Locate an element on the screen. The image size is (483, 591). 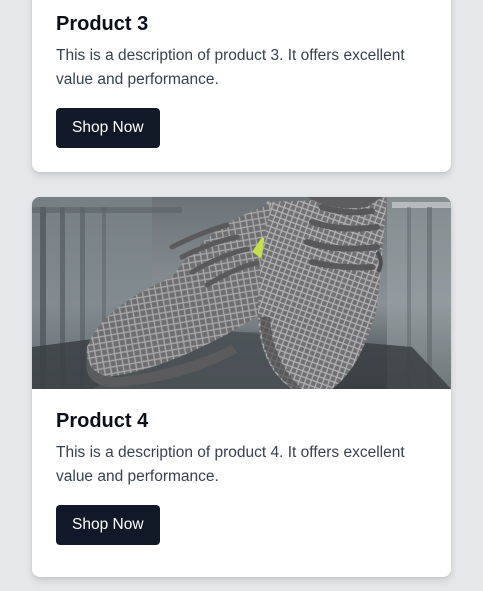
product-title: Product 4 is located at coordinates (102, 421).